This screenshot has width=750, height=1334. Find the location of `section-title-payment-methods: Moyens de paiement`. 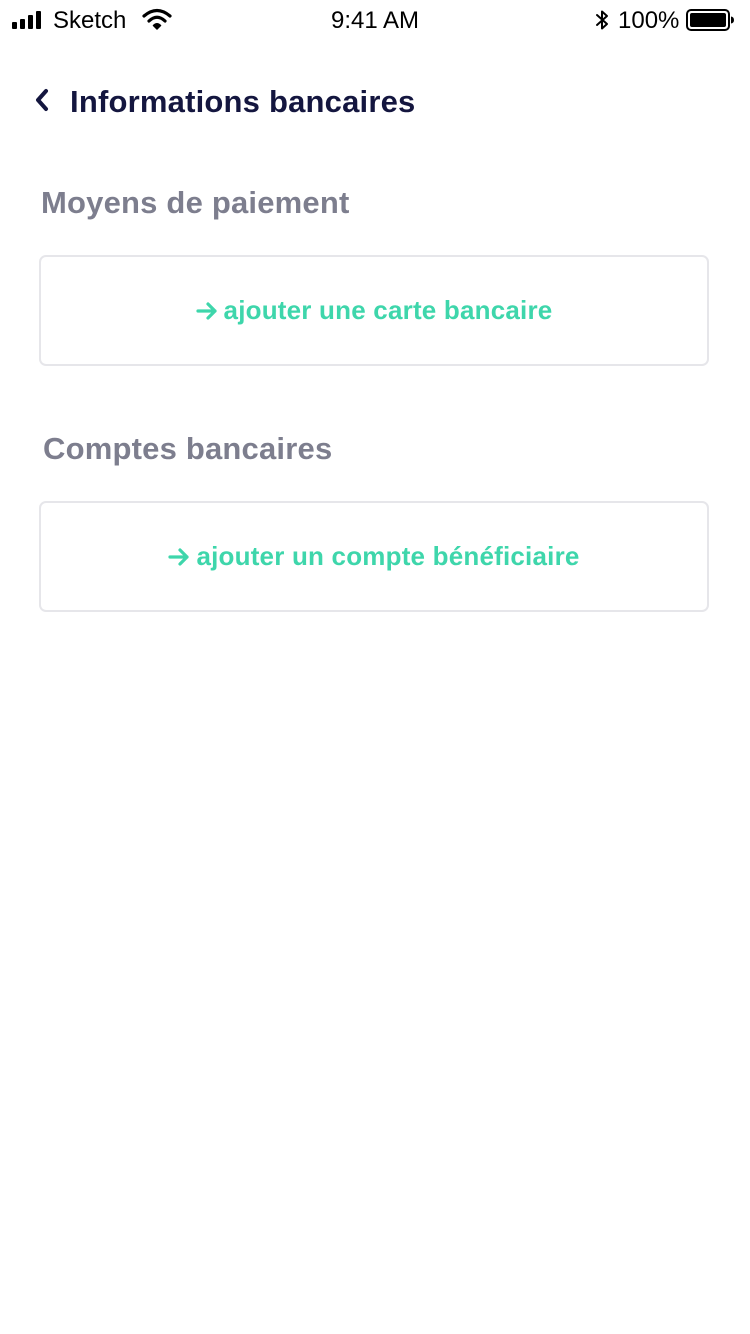

section-title-payment-methods: Moyens de paiement is located at coordinates (195, 202).